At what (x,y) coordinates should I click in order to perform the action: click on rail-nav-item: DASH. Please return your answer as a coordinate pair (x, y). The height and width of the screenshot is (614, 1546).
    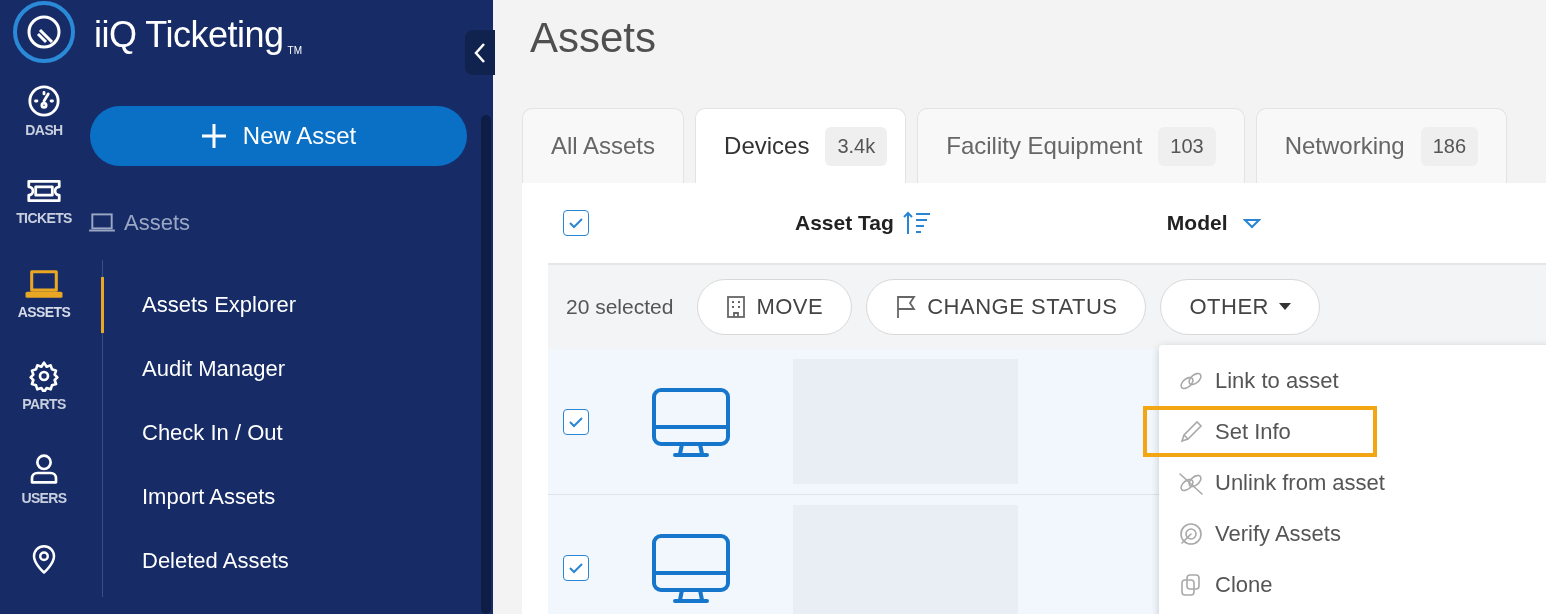
    Looking at the image, I should click on (44, 120).